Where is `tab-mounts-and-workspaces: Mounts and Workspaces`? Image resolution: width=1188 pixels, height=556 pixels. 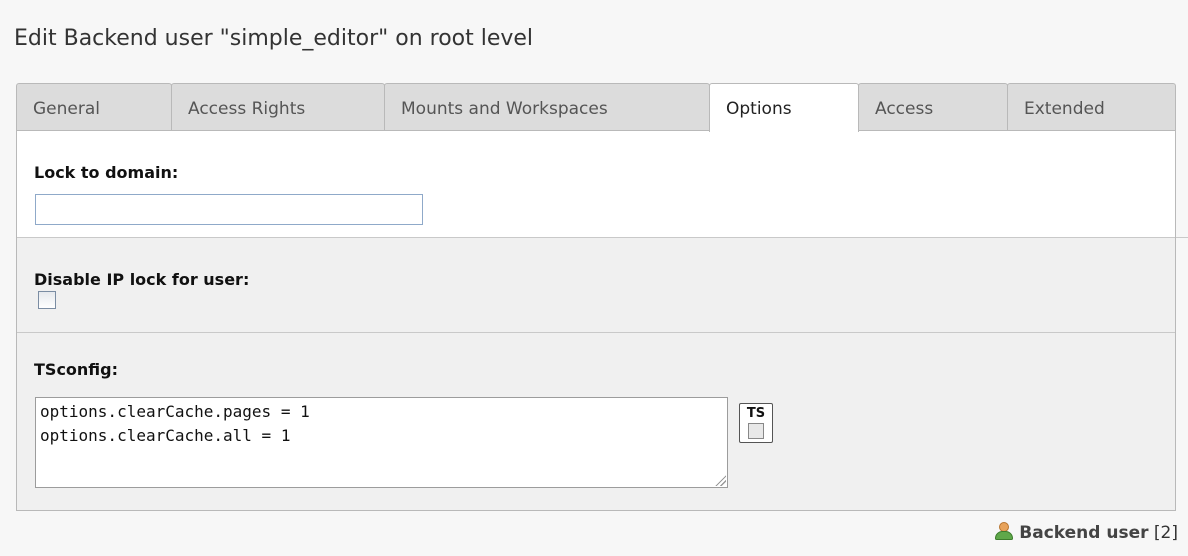 tab-mounts-and-workspaces: Mounts and Workspaces is located at coordinates (547, 106).